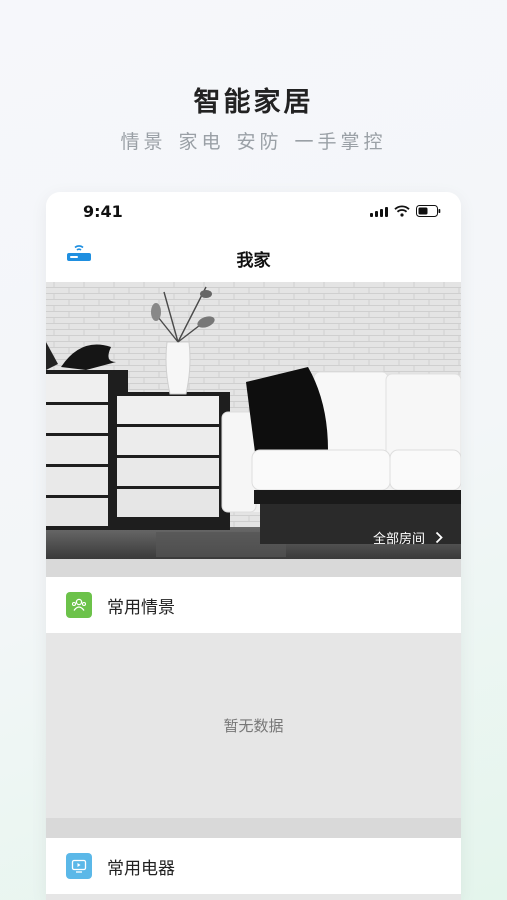 This screenshot has height=900, width=507. What do you see at coordinates (253, 605) in the screenshot?
I see `section-header-scenes: 常用情景` at bounding box center [253, 605].